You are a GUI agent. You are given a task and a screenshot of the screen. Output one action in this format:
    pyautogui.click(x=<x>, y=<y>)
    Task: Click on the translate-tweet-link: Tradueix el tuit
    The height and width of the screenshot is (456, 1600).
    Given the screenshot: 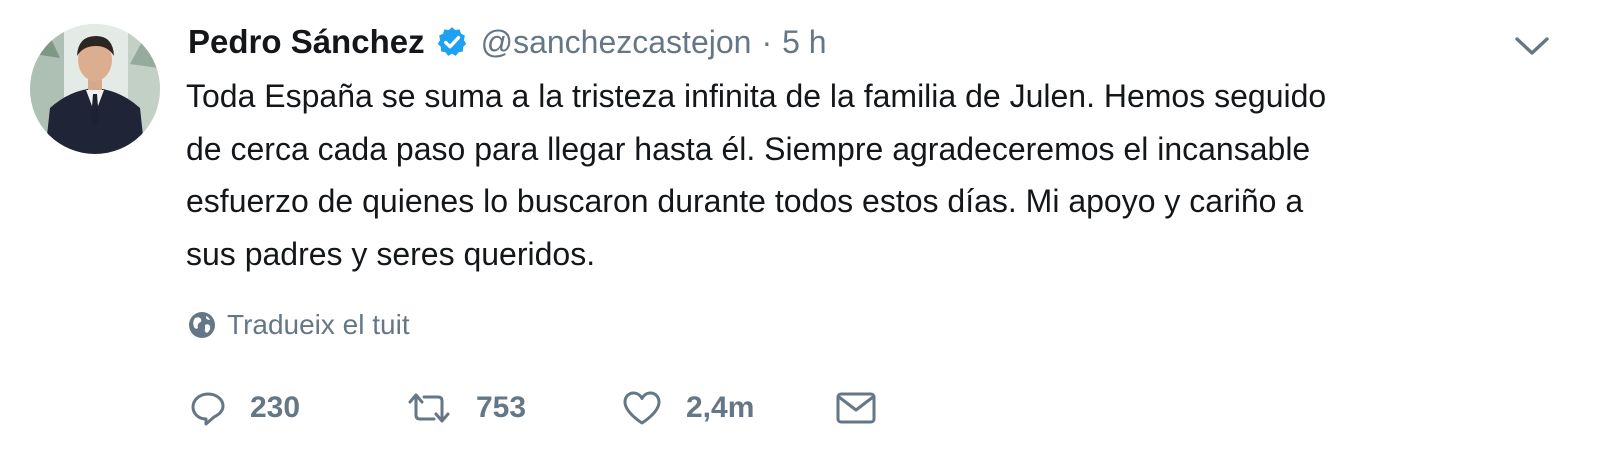 What is the action you would take?
    pyautogui.click(x=298, y=325)
    